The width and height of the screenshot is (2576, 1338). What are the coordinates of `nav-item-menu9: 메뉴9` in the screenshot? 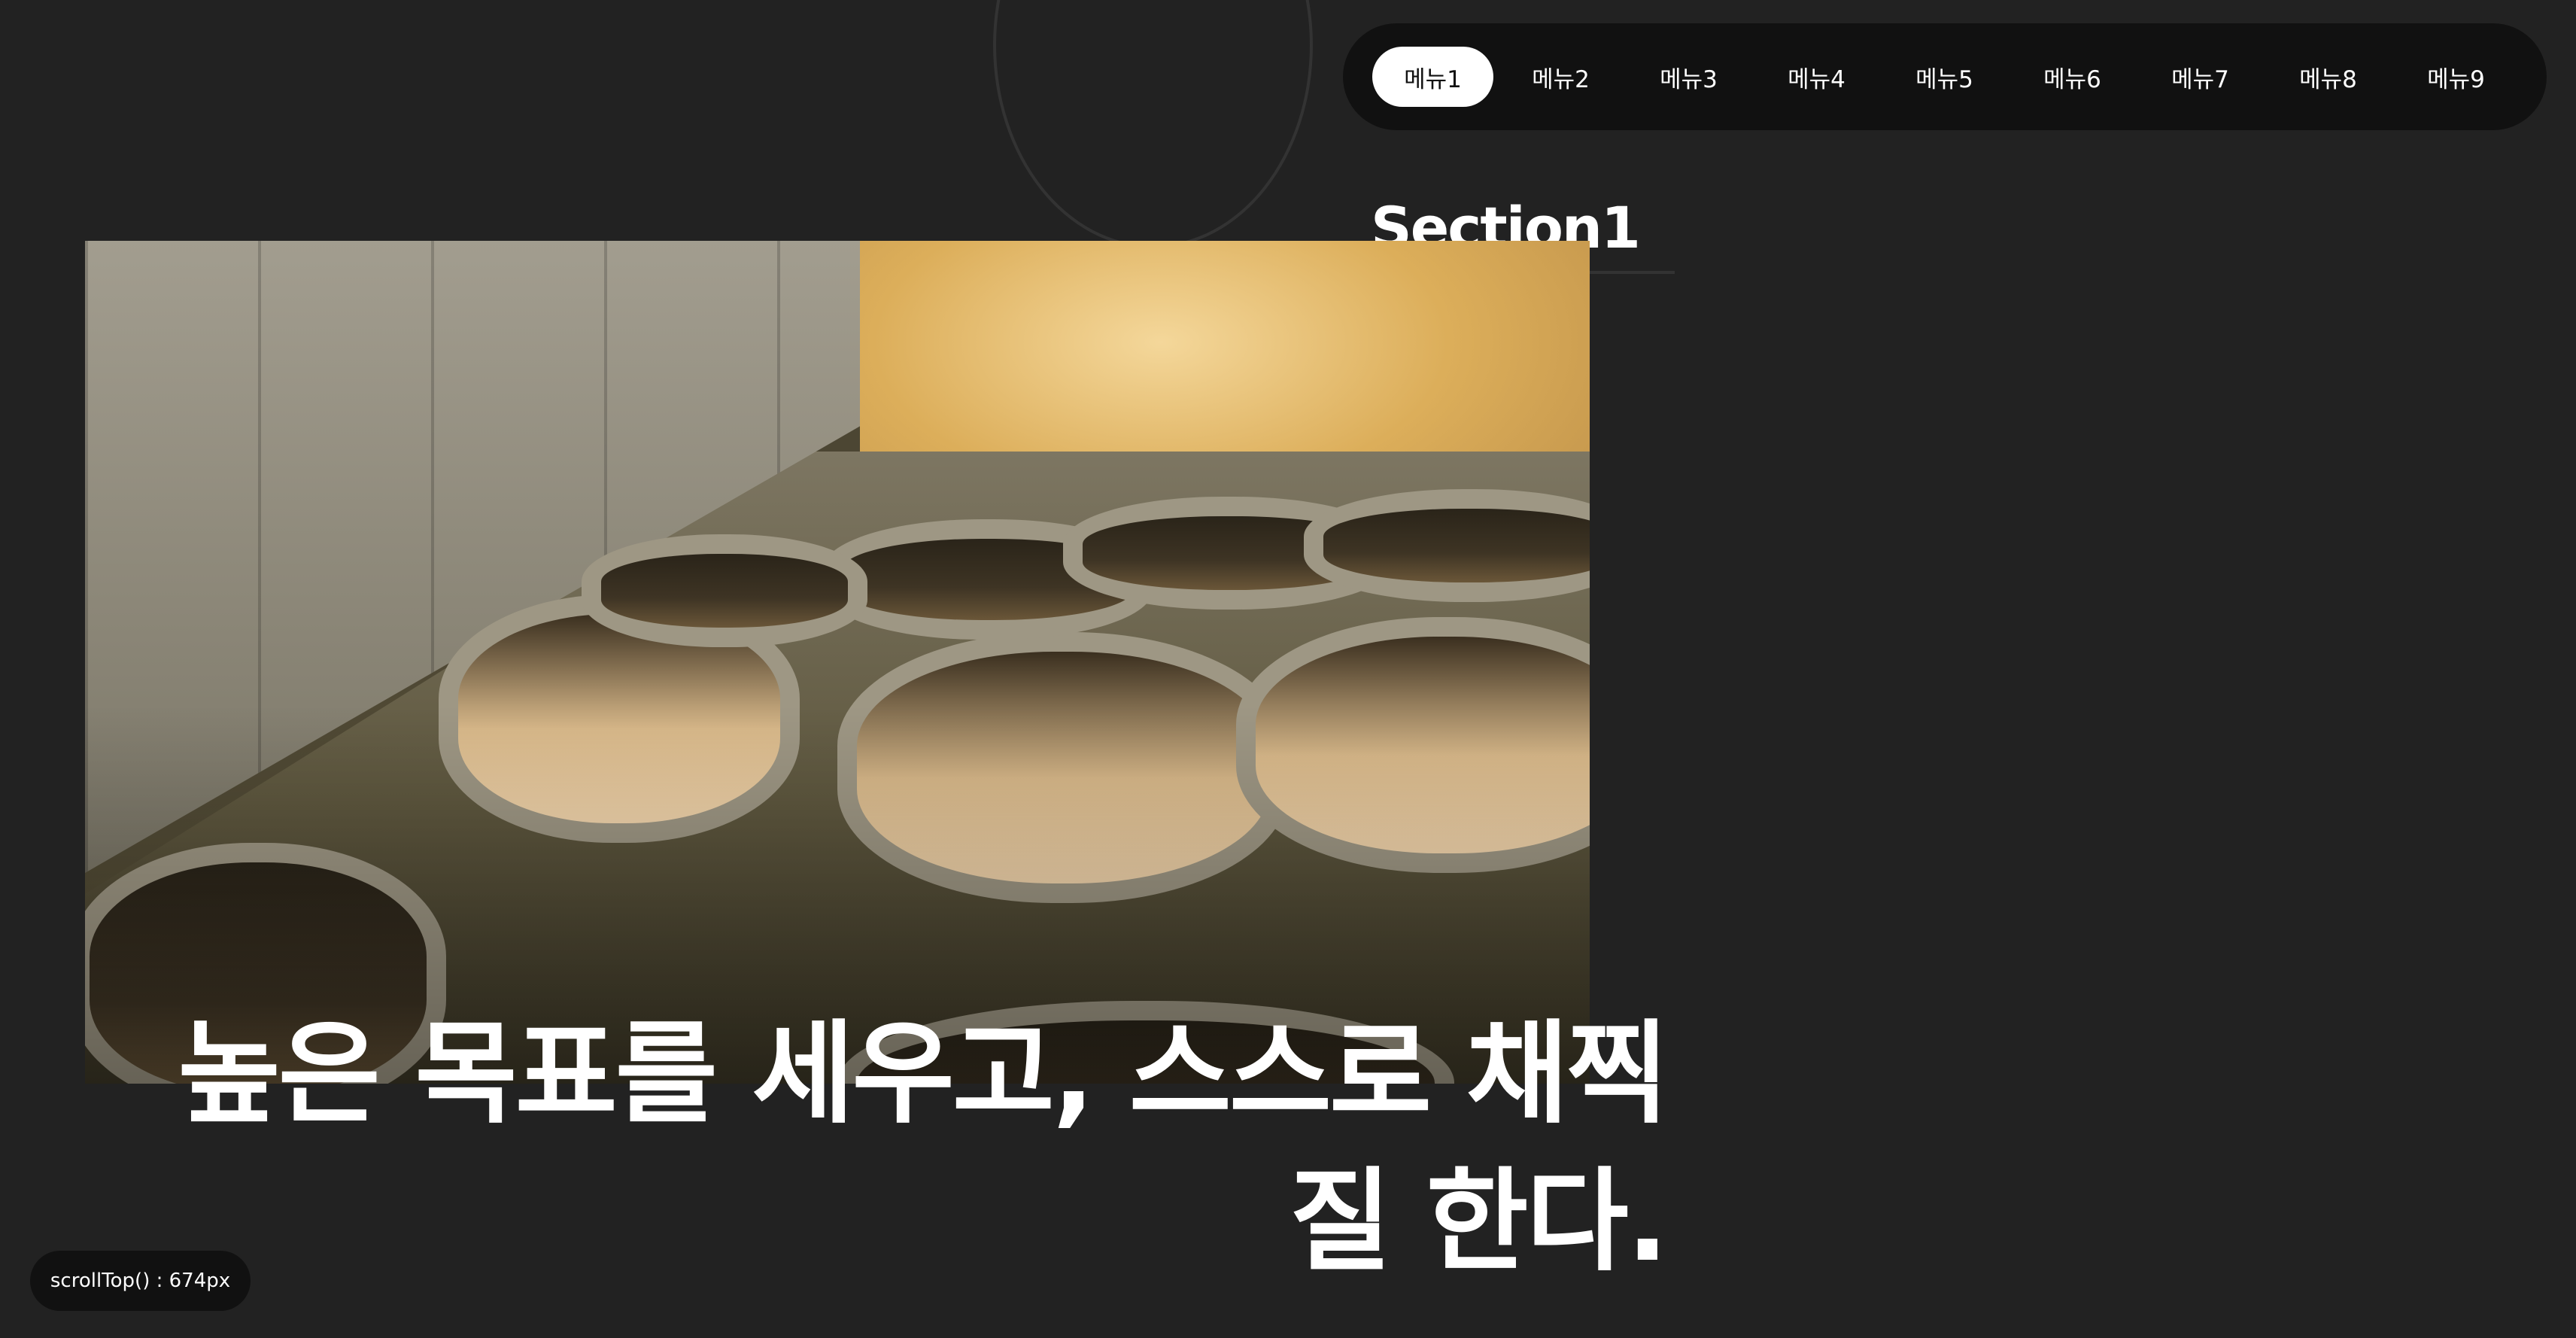 It's located at (2456, 77).